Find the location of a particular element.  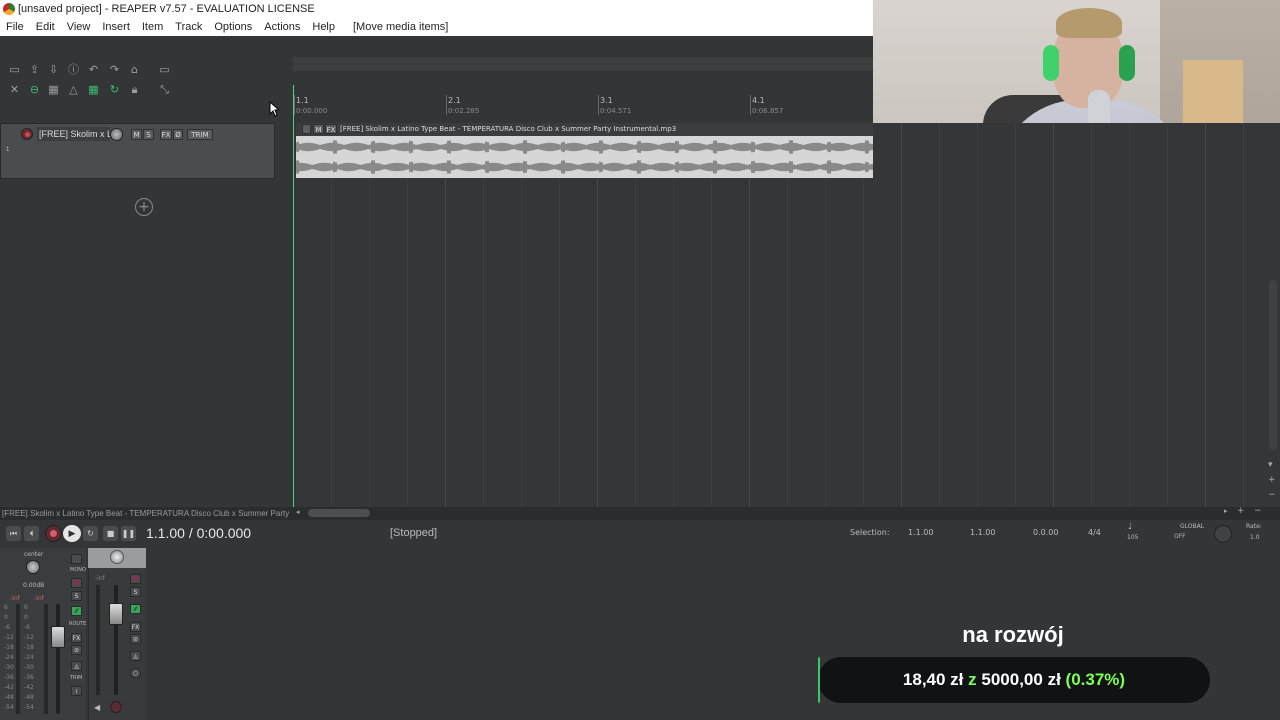

strip-solo-button: S is located at coordinates (135, 592).